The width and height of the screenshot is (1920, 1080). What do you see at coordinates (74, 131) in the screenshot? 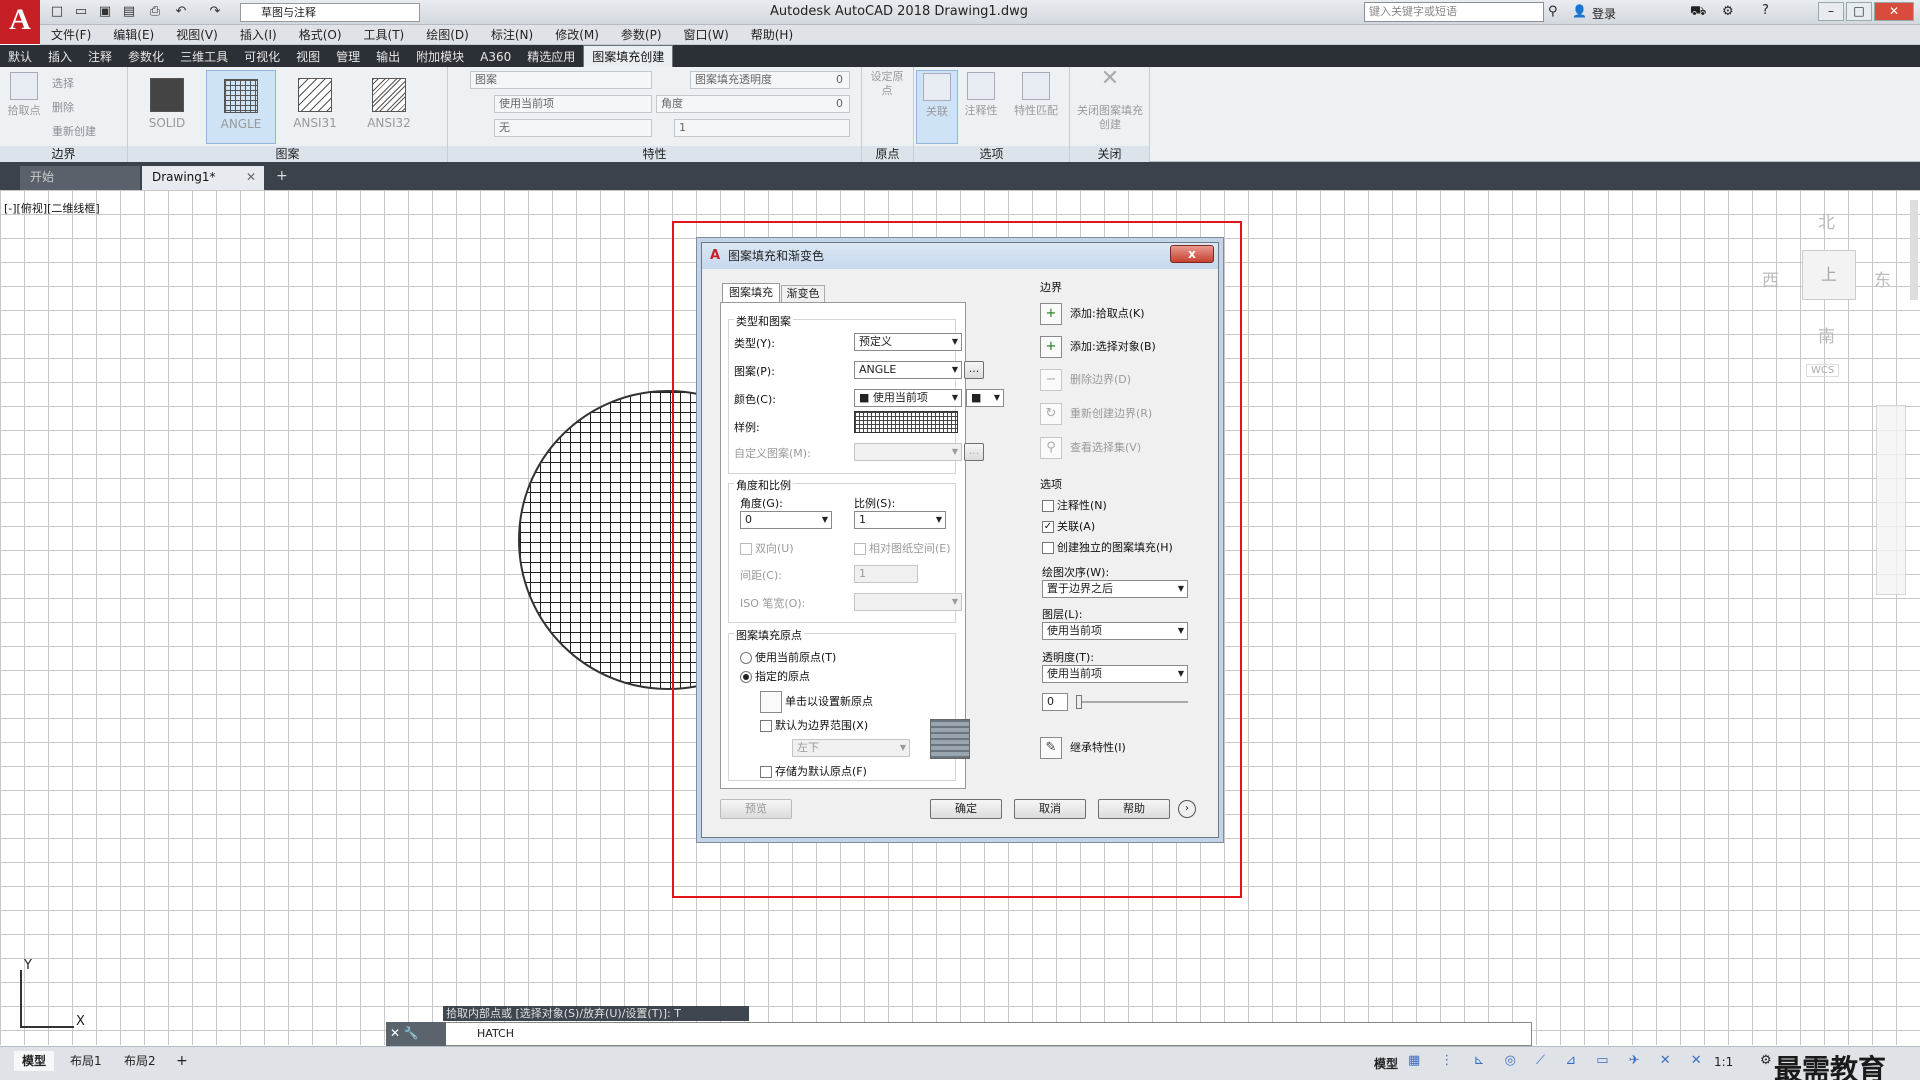
I see `recreate-button: 重新创建` at bounding box center [74, 131].